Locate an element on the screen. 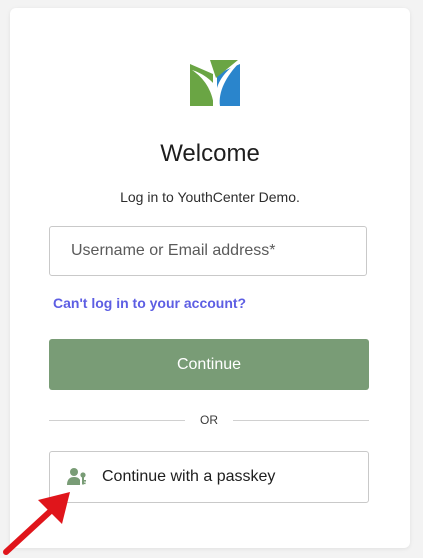 The image size is (423, 558). passkey-button-label: Continue with a passkey is located at coordinates (189, 476).